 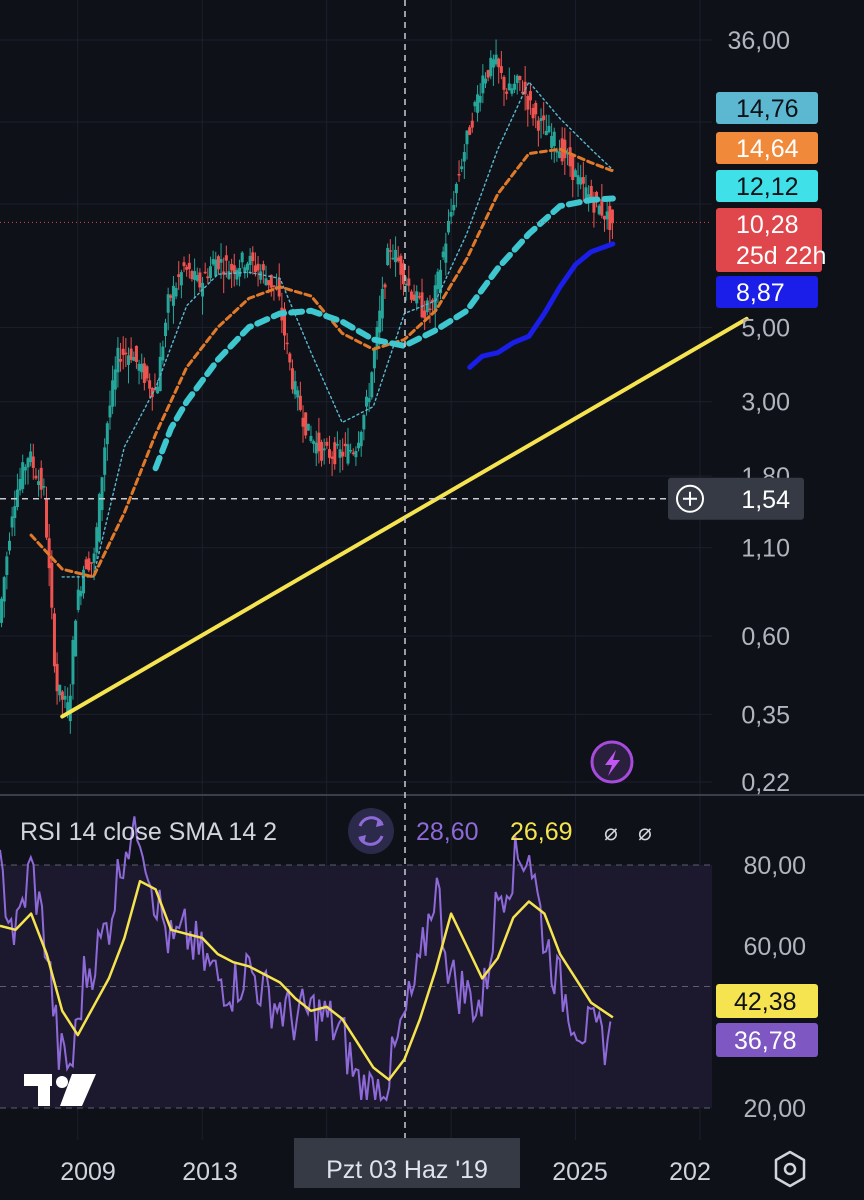 I want to click on price-tag: 12,12, so click(x=767, y=186).